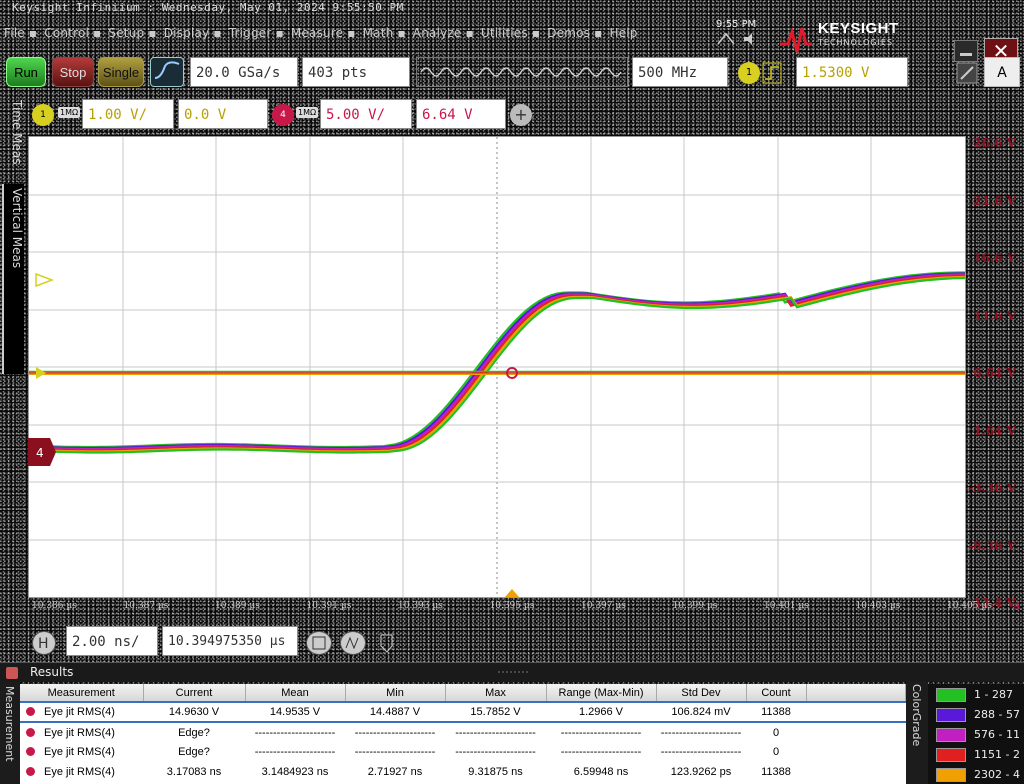  Describe the element at coordinates (726, 38) in the screenshot. I see `network-icon` at that location.